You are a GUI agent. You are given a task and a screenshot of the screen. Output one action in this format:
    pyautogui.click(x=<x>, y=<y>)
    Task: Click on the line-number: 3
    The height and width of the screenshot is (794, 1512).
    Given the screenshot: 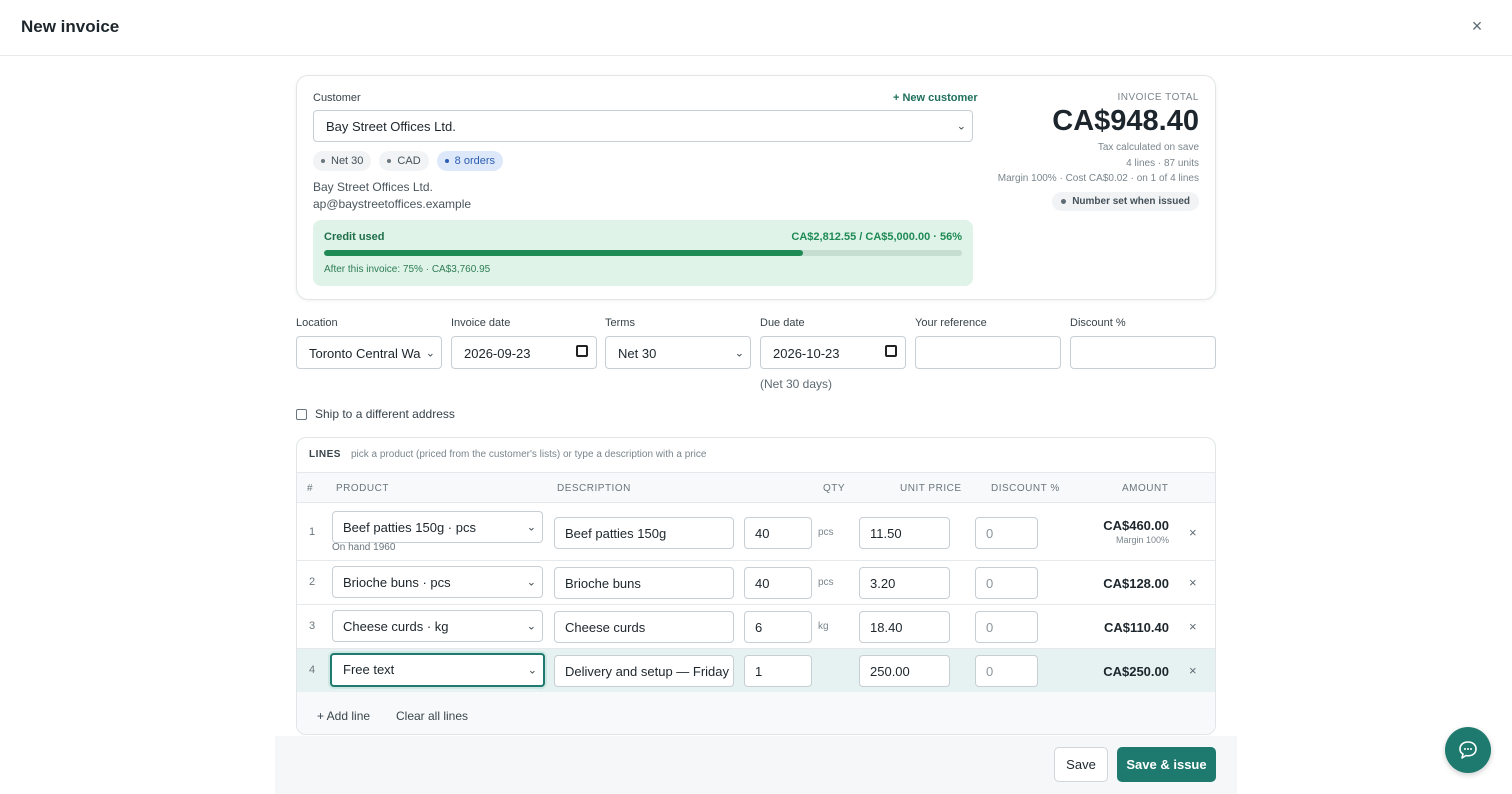 What is the action you would take?
    pyautogui.click(x=312, y=626)
    